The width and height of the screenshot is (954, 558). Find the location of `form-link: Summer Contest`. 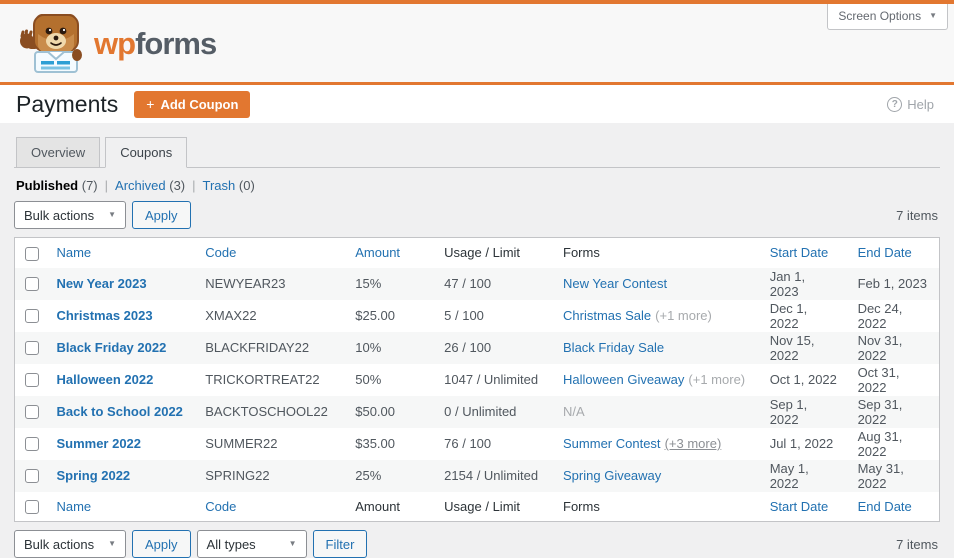

form-link: Summer Contest is located at coordinates (612, 443).